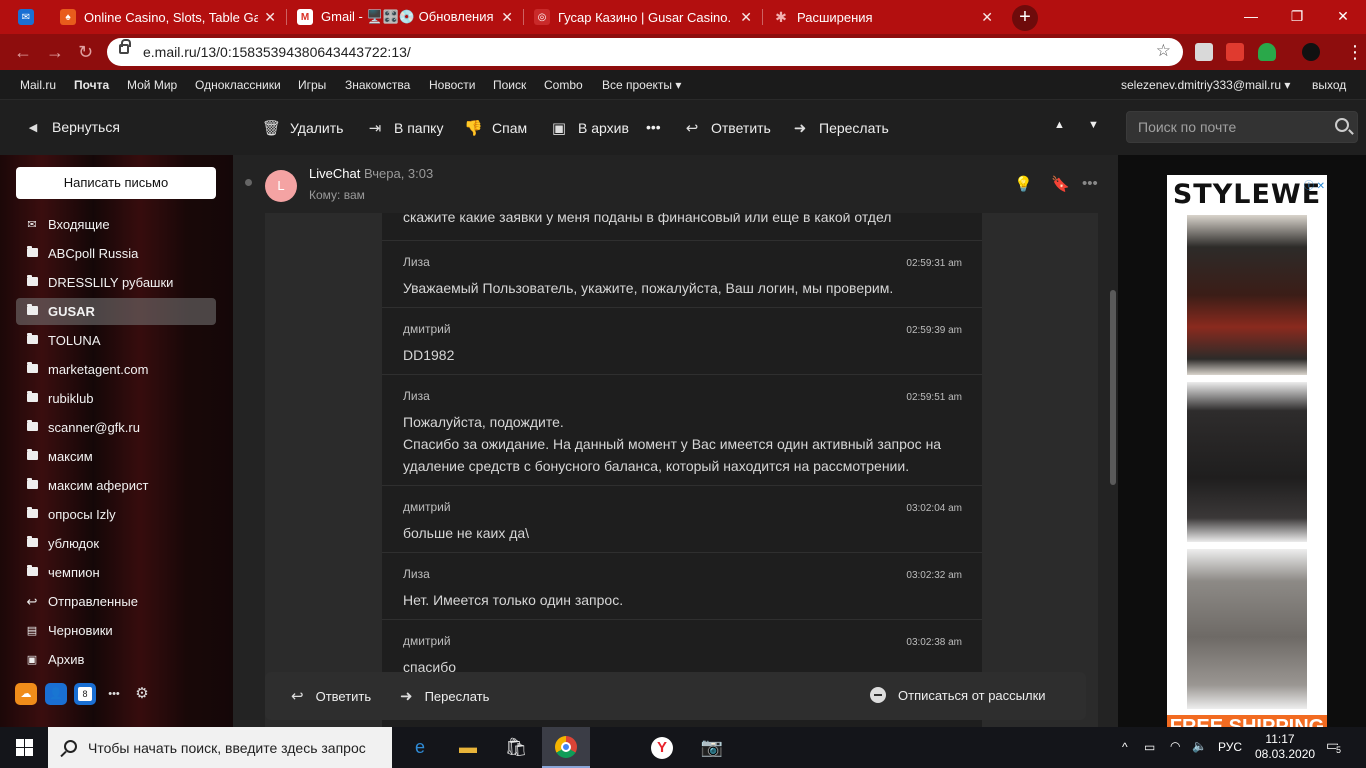  Describe the element at coordinates (958, 695) in the screenshot. I see `unsubscribe-button: Отписаться от рассылки` at that location.